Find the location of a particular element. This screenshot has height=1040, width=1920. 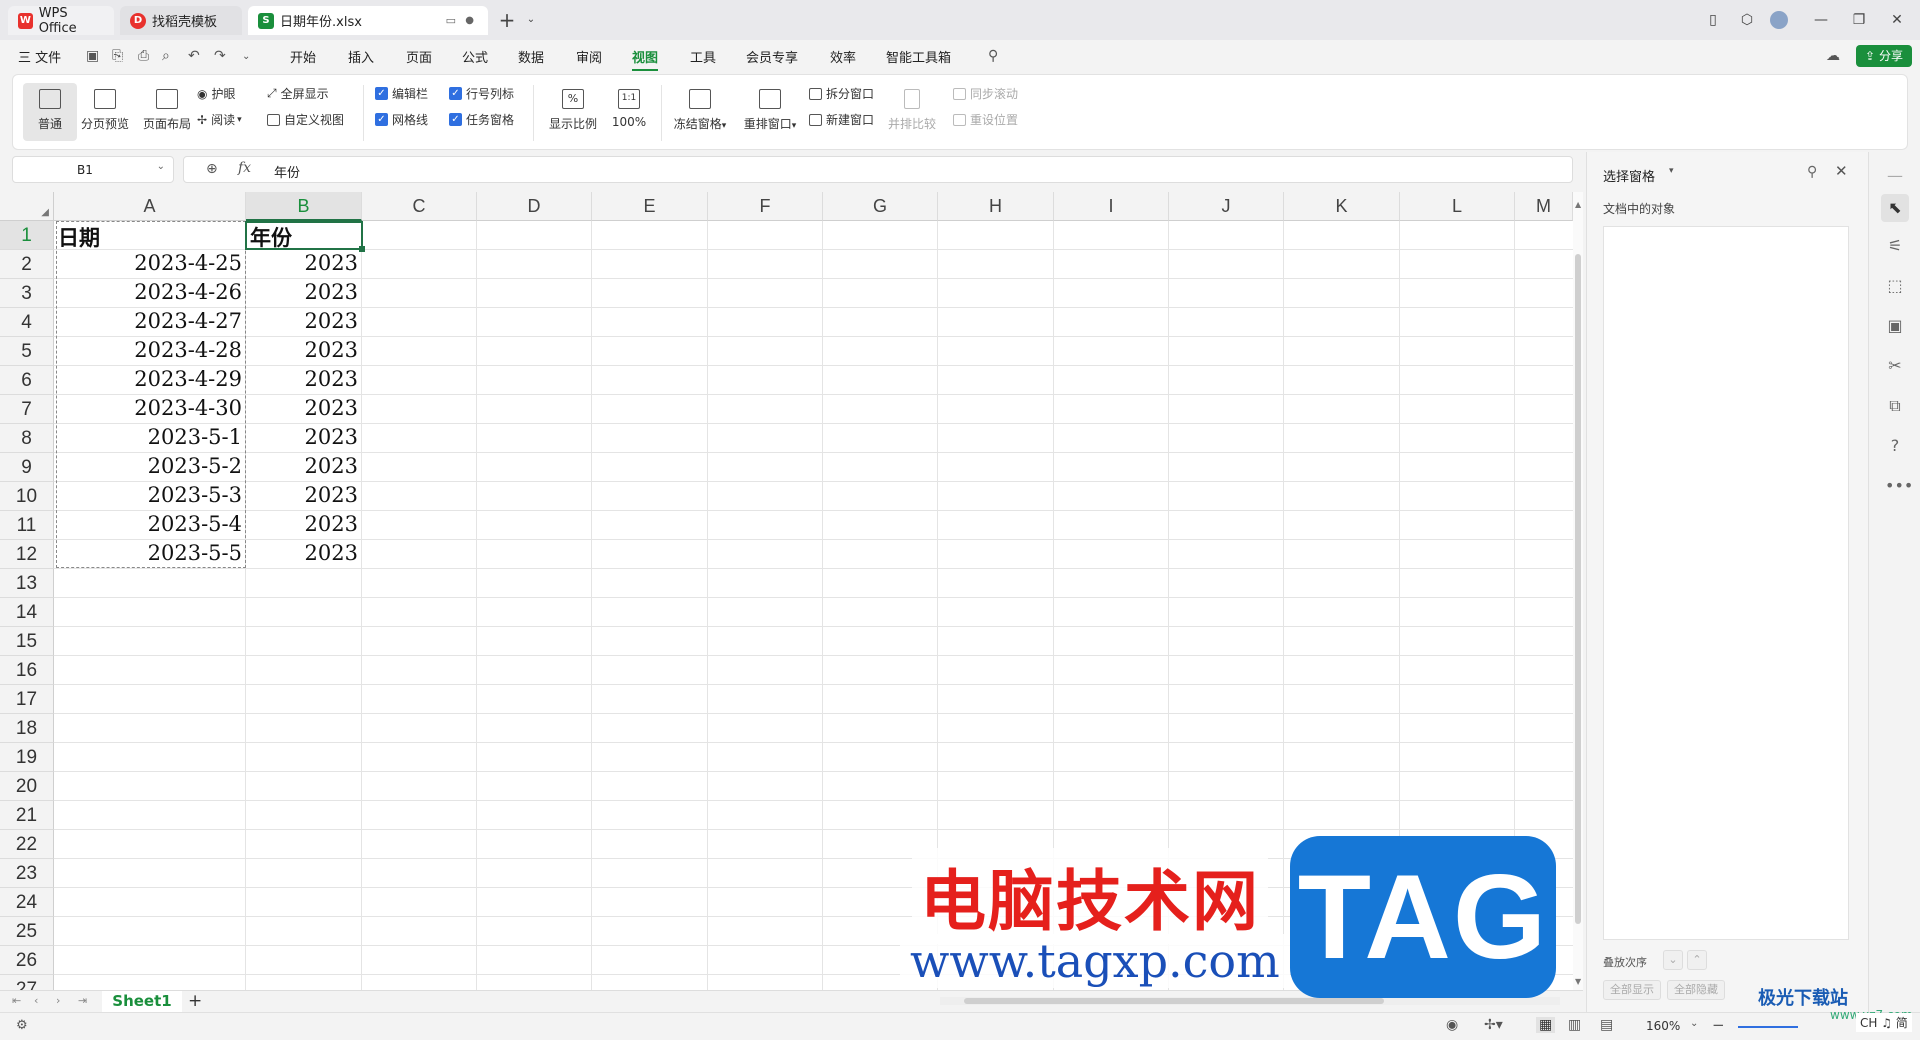

scroll-up-icon: ▲ is located at coordinates (1578, 204).